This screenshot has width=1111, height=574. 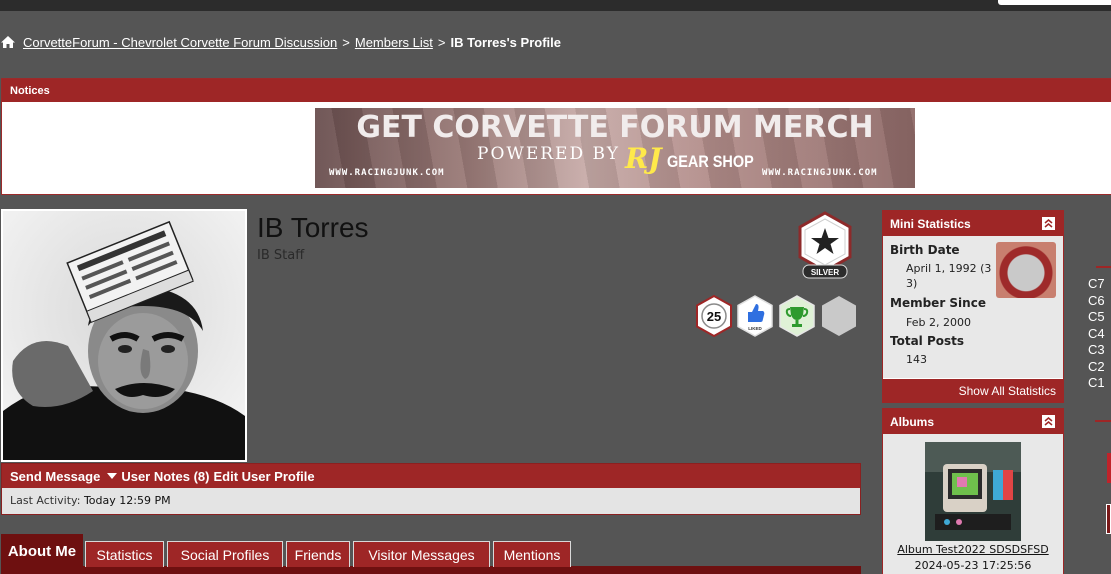 What do you see at coordinates (394, 42) in the screenshot?
I see `breadcrumb-link-members: Members List` at bounding box center [394, 42].